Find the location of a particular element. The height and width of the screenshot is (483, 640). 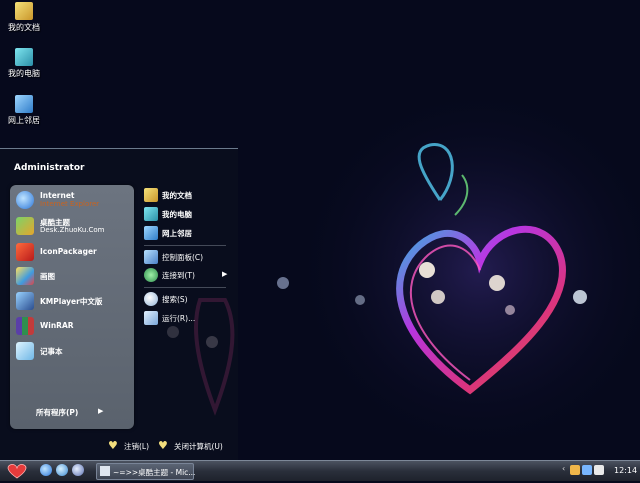

shutdown-label: 关闭计算机(U) is located at coordinates (198, 446).